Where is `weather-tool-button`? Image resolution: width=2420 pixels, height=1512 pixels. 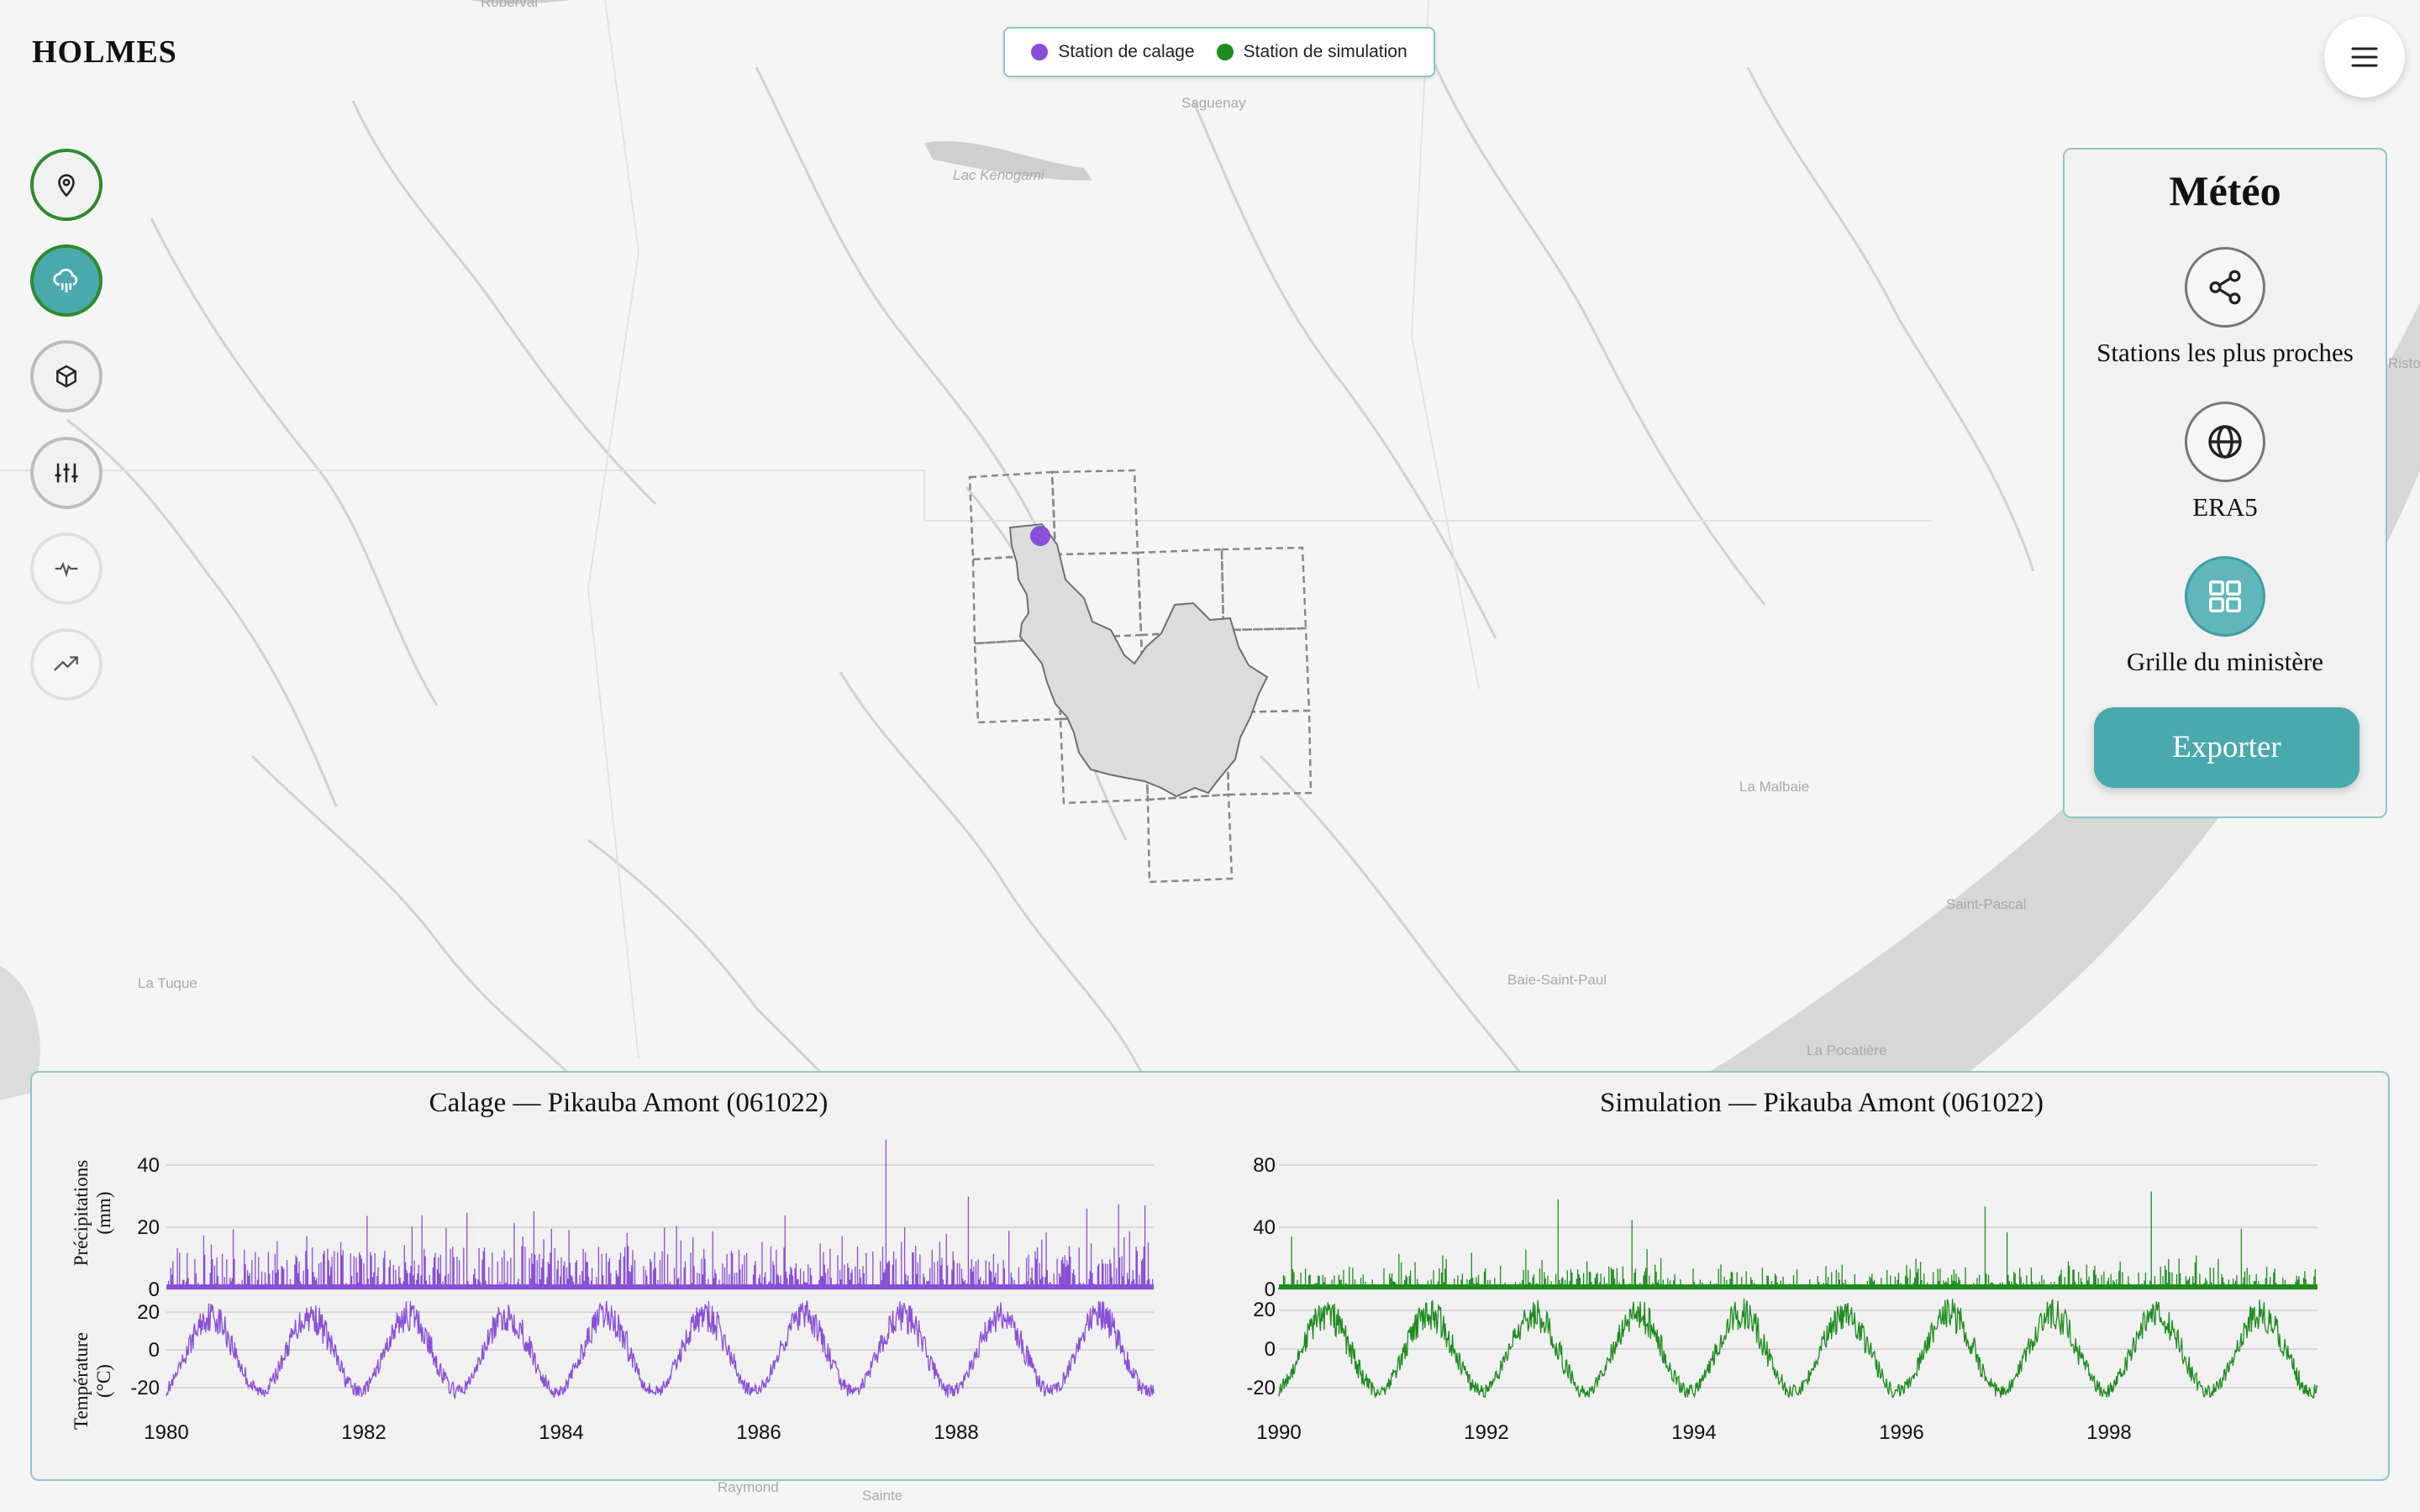
weather-tool-button is located at coordinates (66, 280).